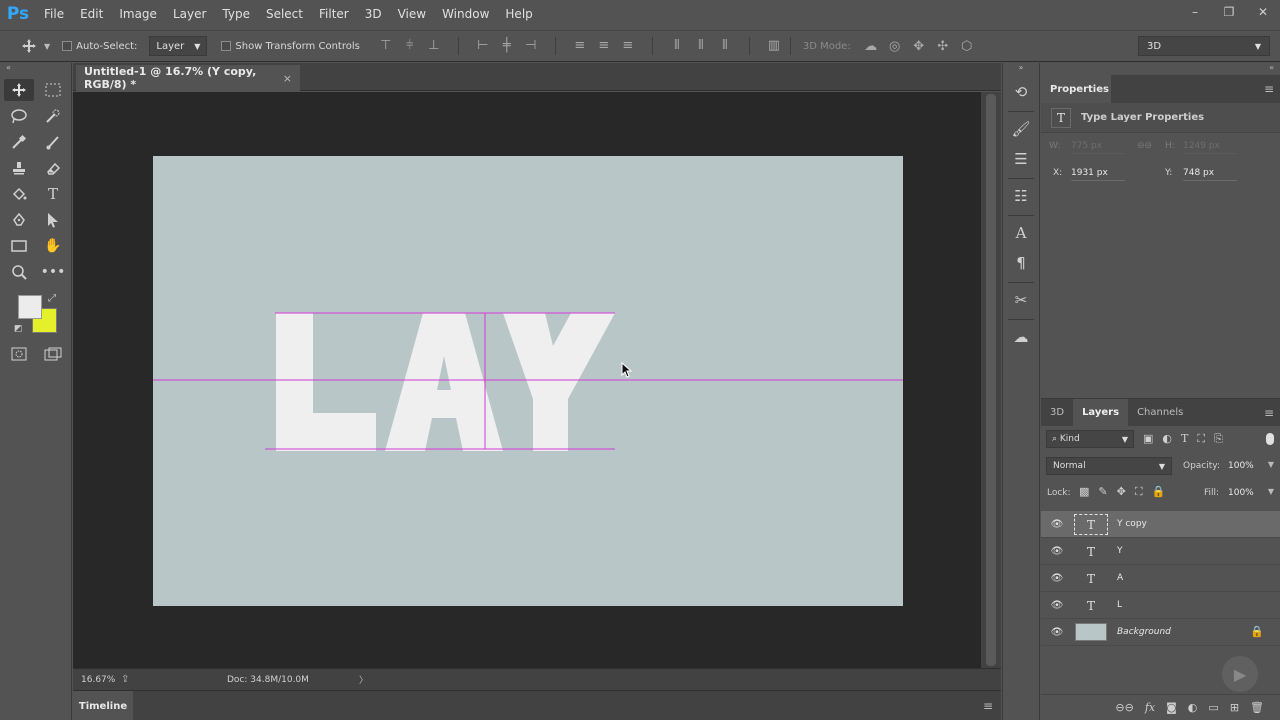 The height and width of the screenshot is (720, 1280). I want to click on menu-help: Help, so click(518, 14).